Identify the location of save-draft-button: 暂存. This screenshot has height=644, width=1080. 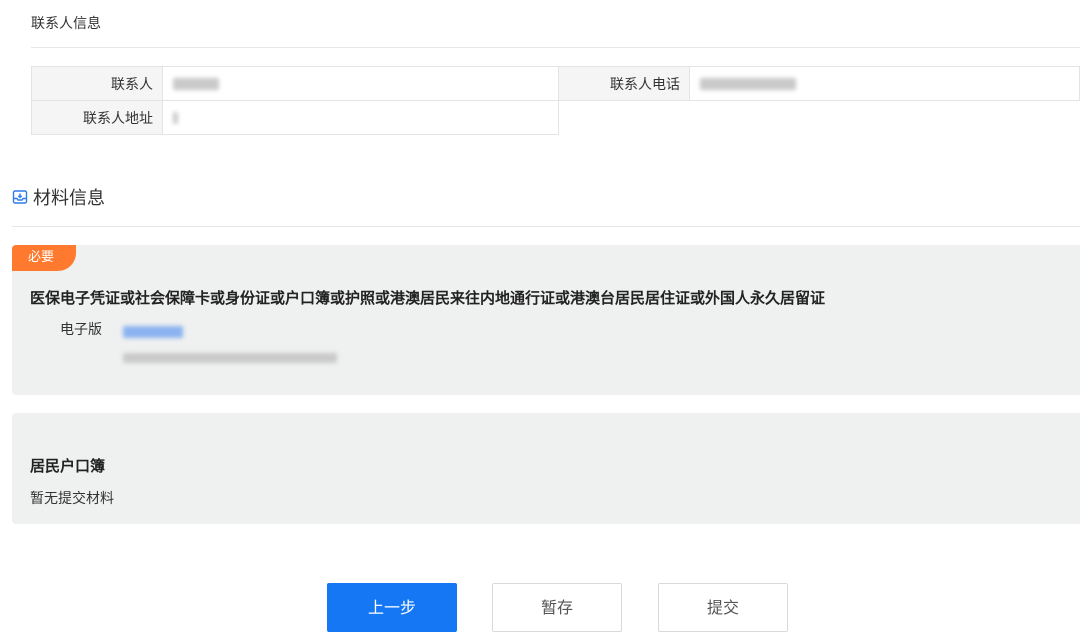
(557, 607).